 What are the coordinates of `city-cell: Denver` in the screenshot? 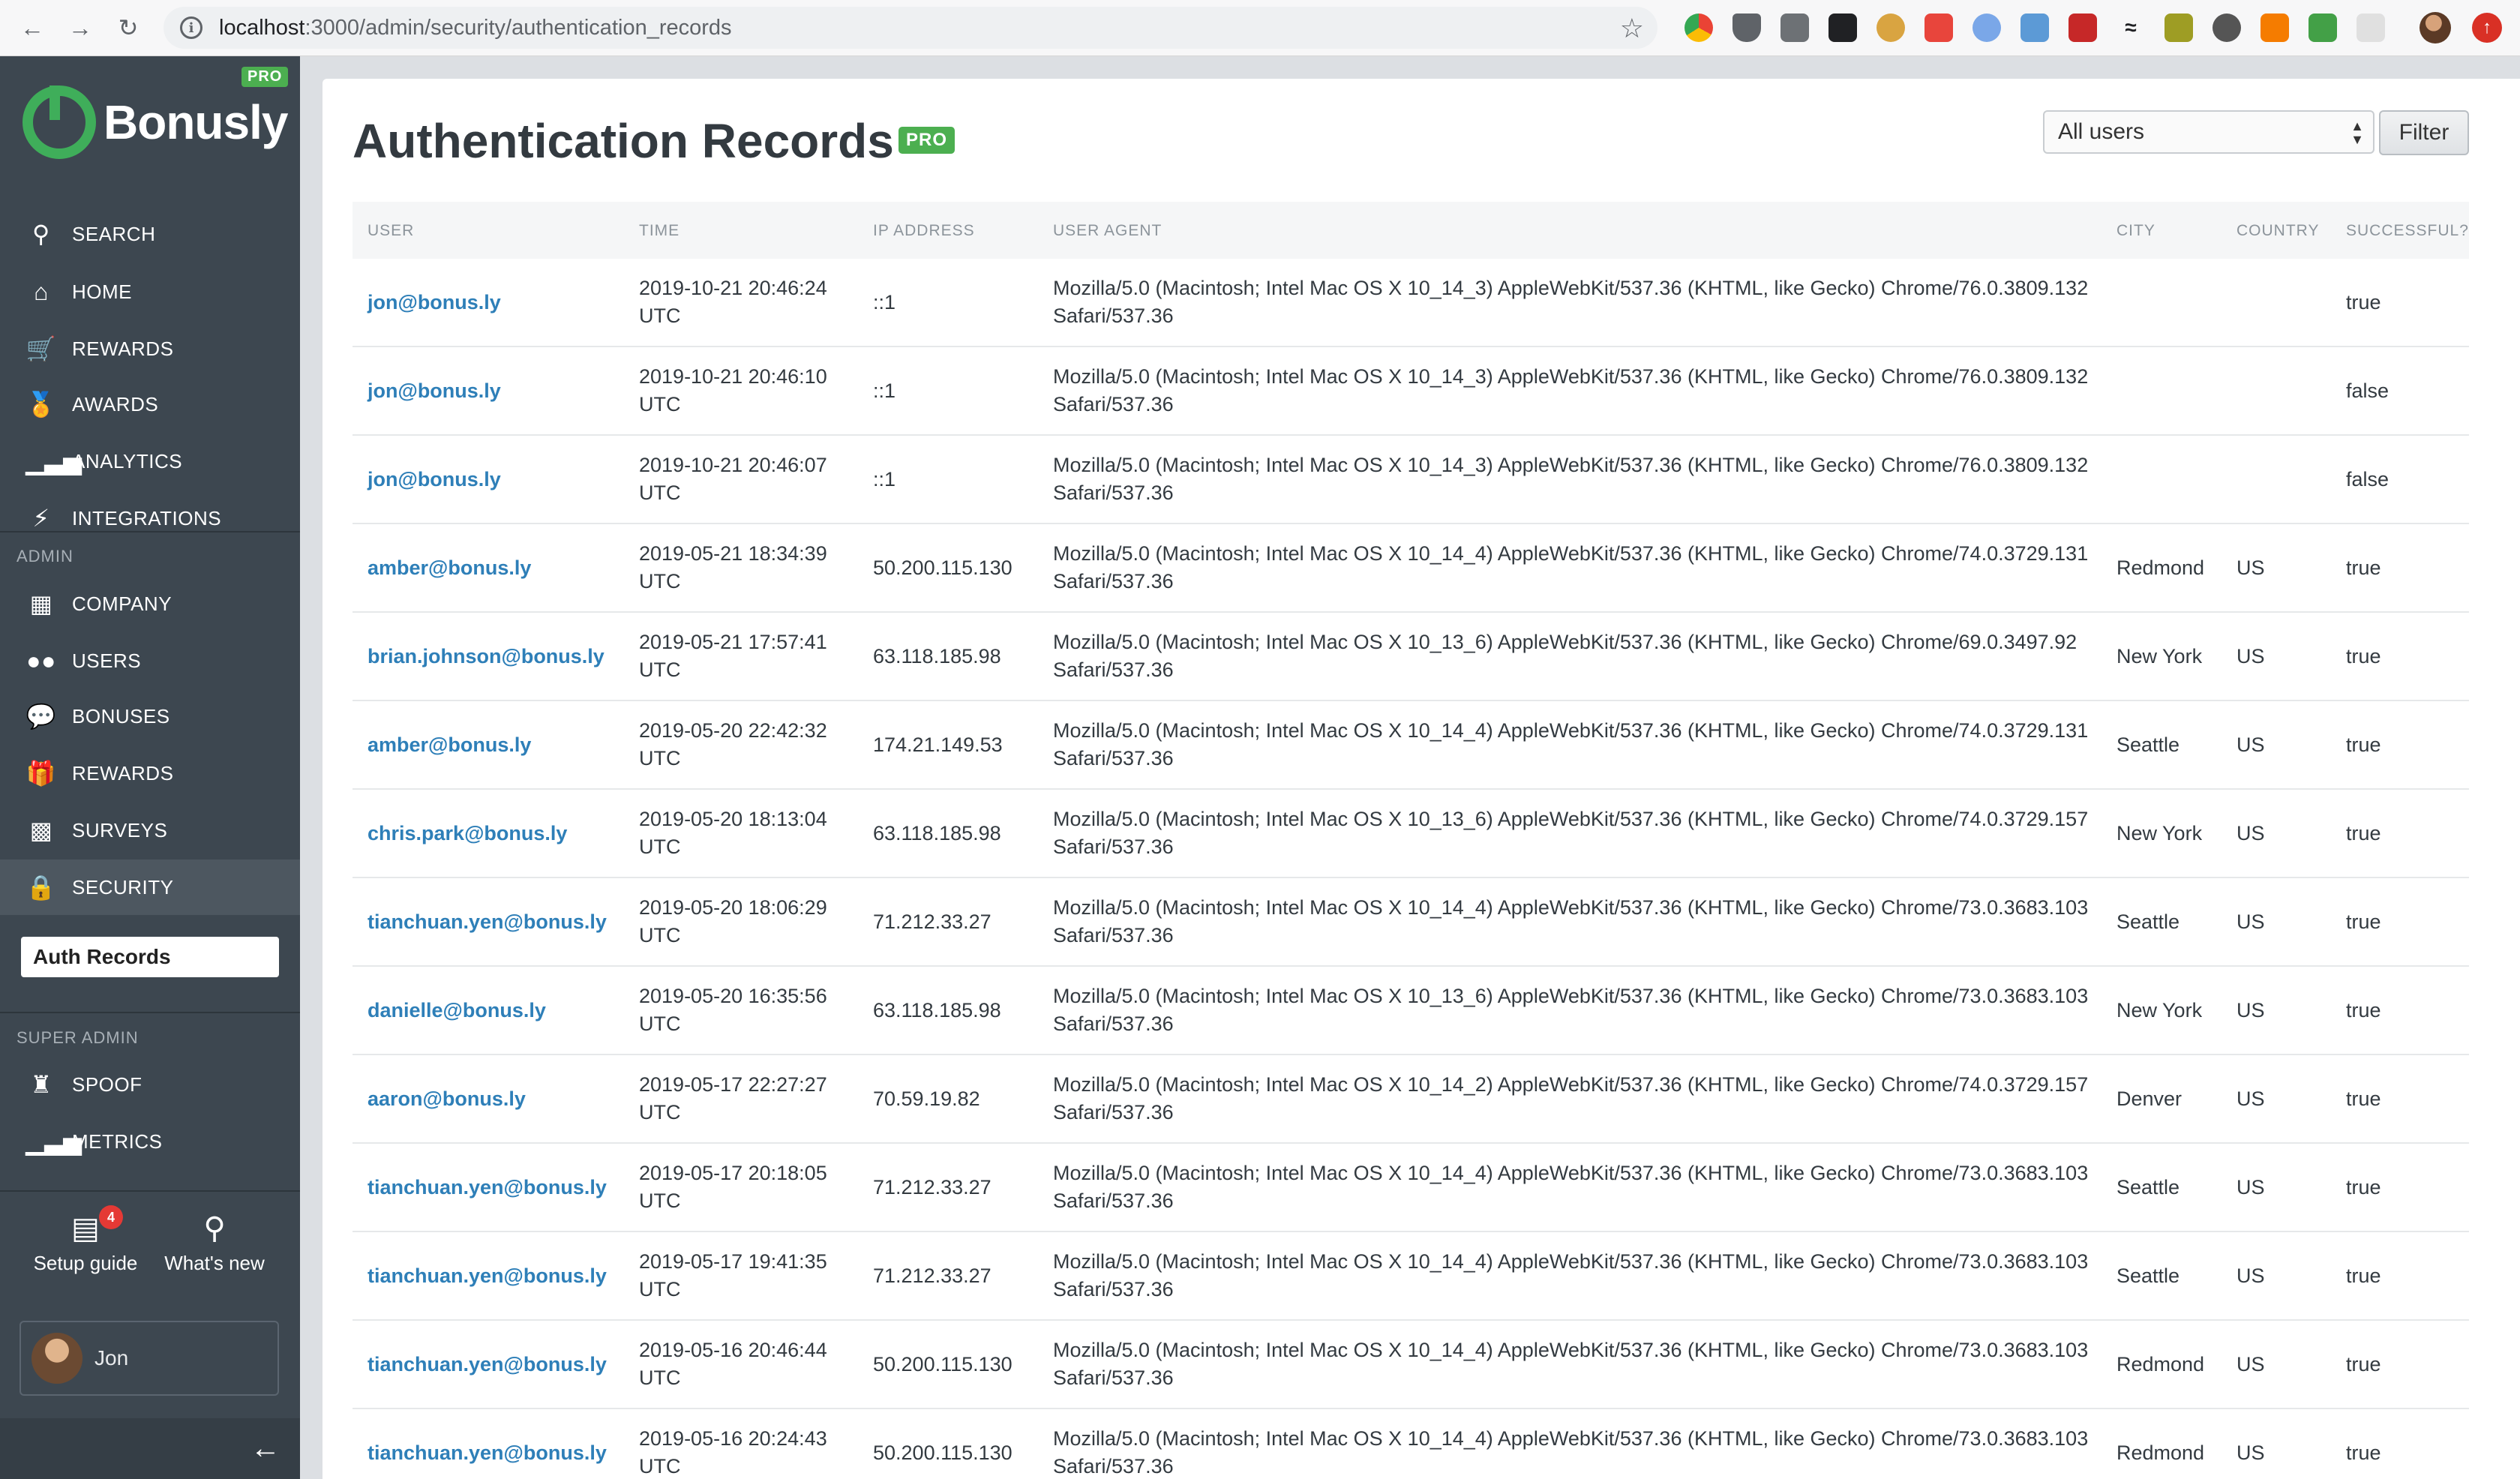 It's located at (2149, 1098).